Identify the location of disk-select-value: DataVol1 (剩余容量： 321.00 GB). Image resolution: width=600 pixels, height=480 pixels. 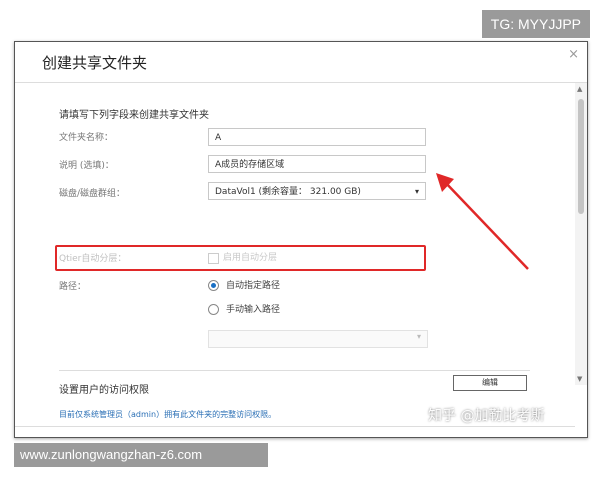
(288, 192).